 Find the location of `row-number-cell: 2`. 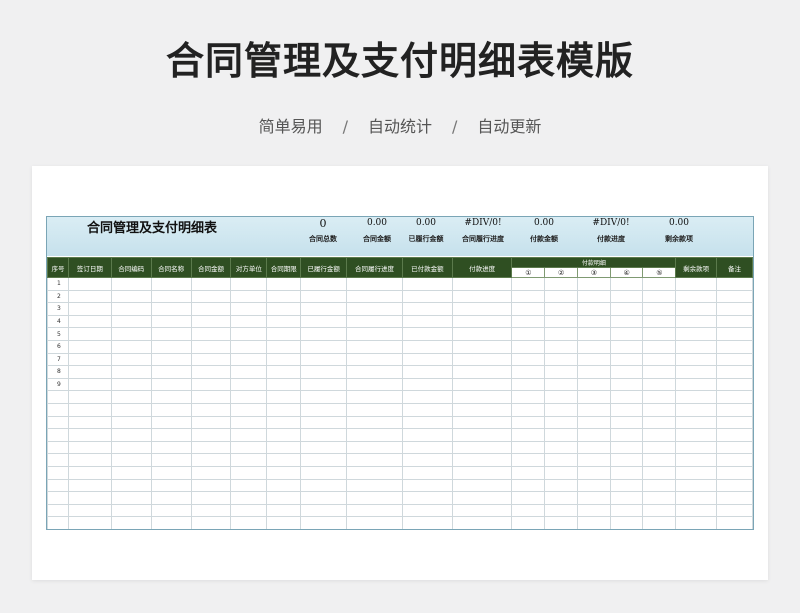

row-number-cell: 2 is located at coordinates (58, 296).